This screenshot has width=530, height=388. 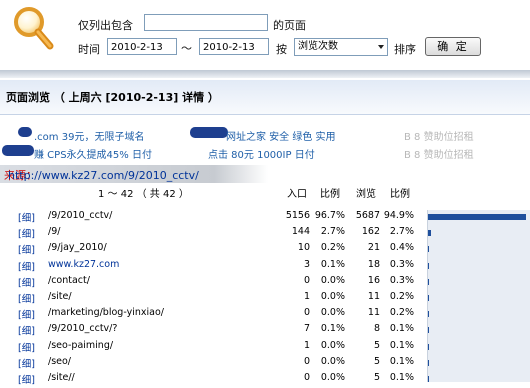 I want to click on confirm-button: 确 定, so click(x=453, y=46).